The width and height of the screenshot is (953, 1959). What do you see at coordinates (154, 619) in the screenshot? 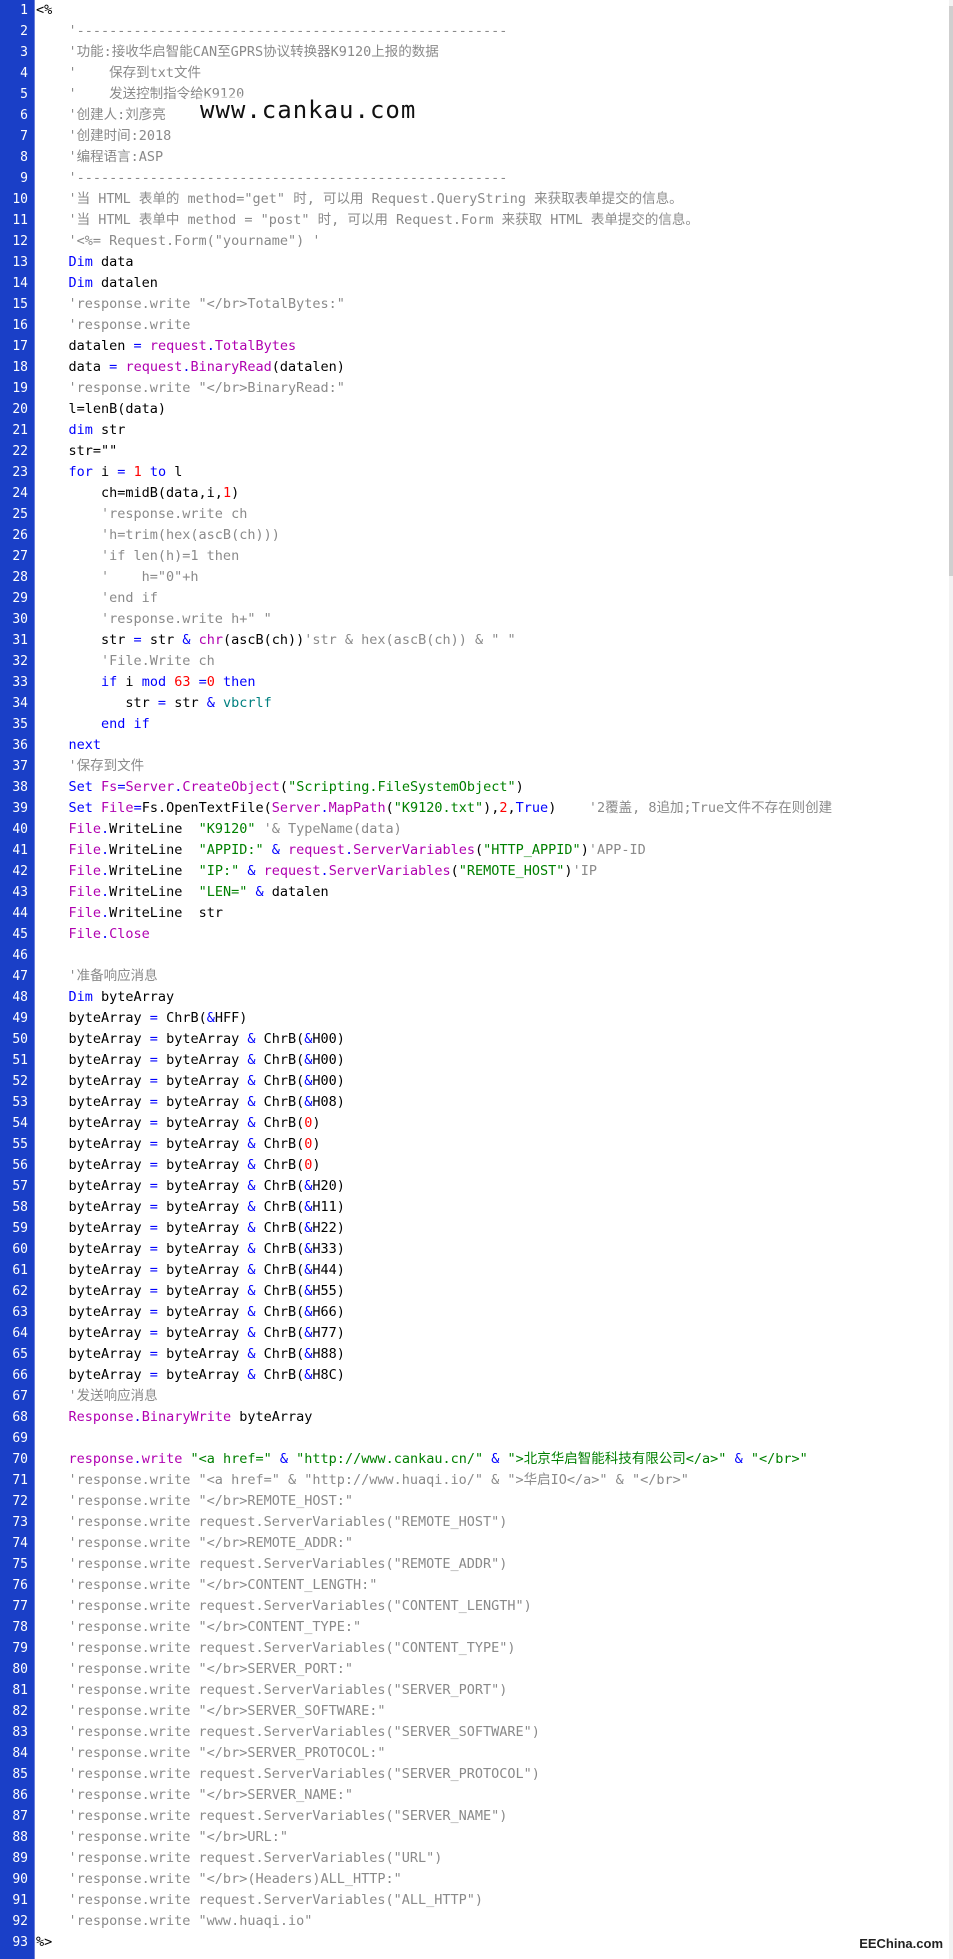
I see `code-line: 'response.write h+" "` at bounding box center [154, 619].